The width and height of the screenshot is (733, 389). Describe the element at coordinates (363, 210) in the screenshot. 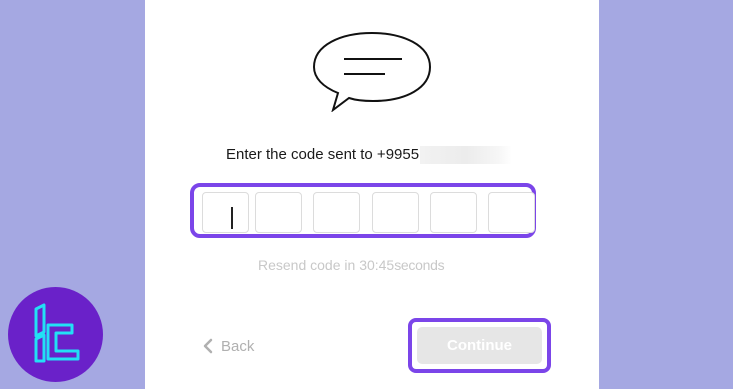

I see `code-input-group` at that location.